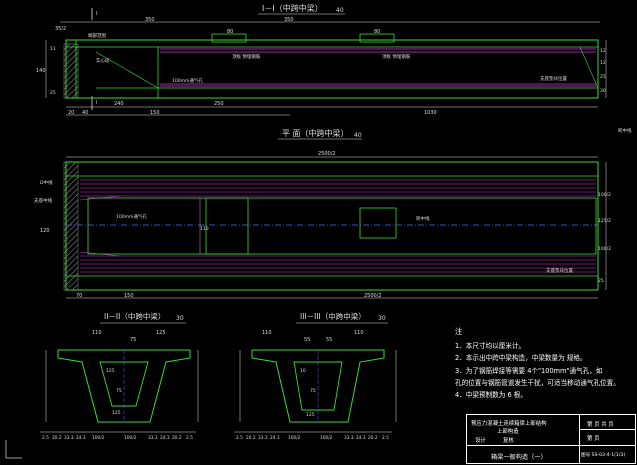 Image resolution: width=637 pixels, height=465 pixels. Describe the element at coordinates (150, 20) in the screenshot. I see `dim-top-b: 350` at that location.